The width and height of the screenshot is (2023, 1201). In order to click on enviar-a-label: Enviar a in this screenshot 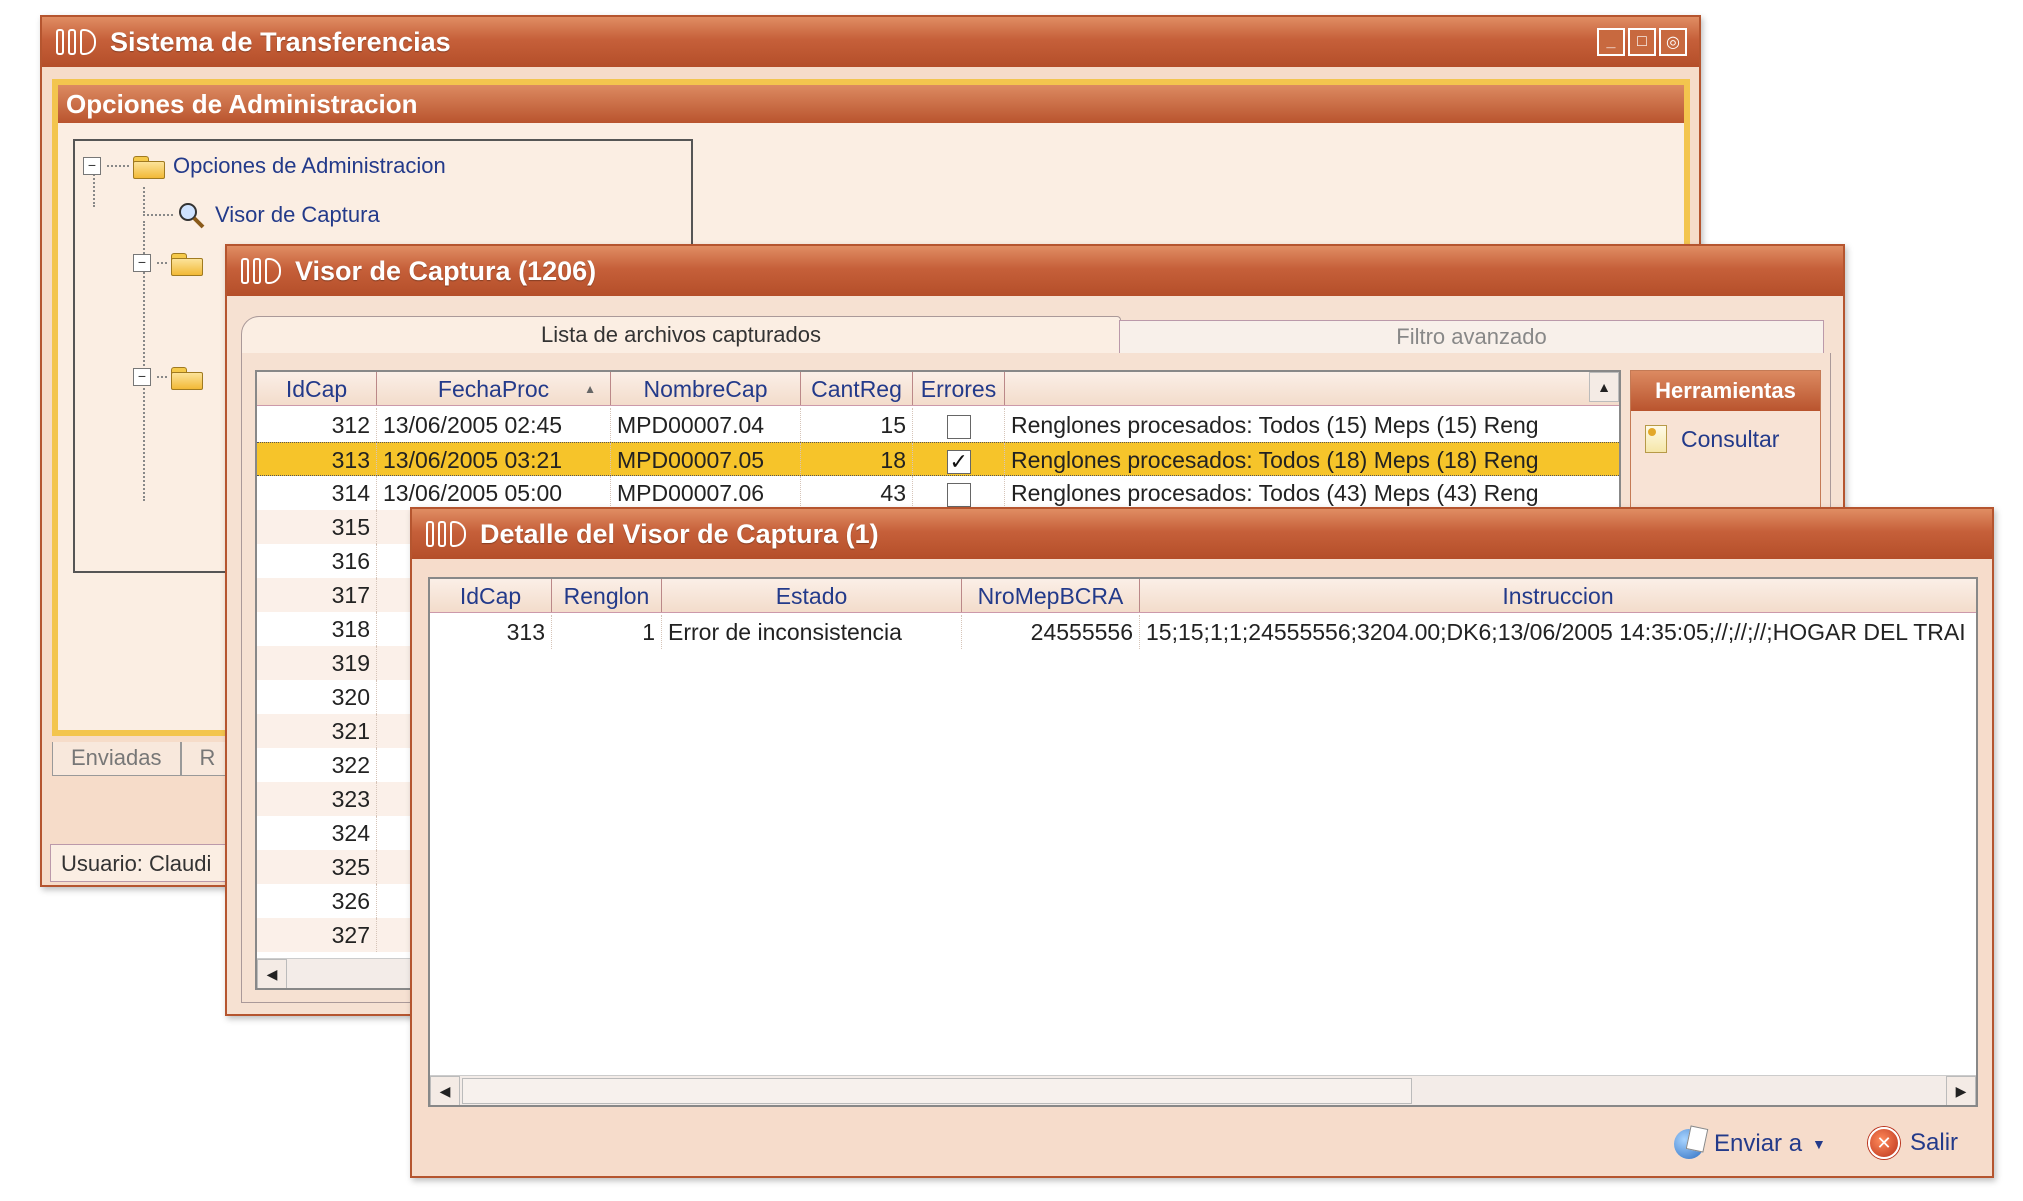, I will do `click(1758, 1143)`.